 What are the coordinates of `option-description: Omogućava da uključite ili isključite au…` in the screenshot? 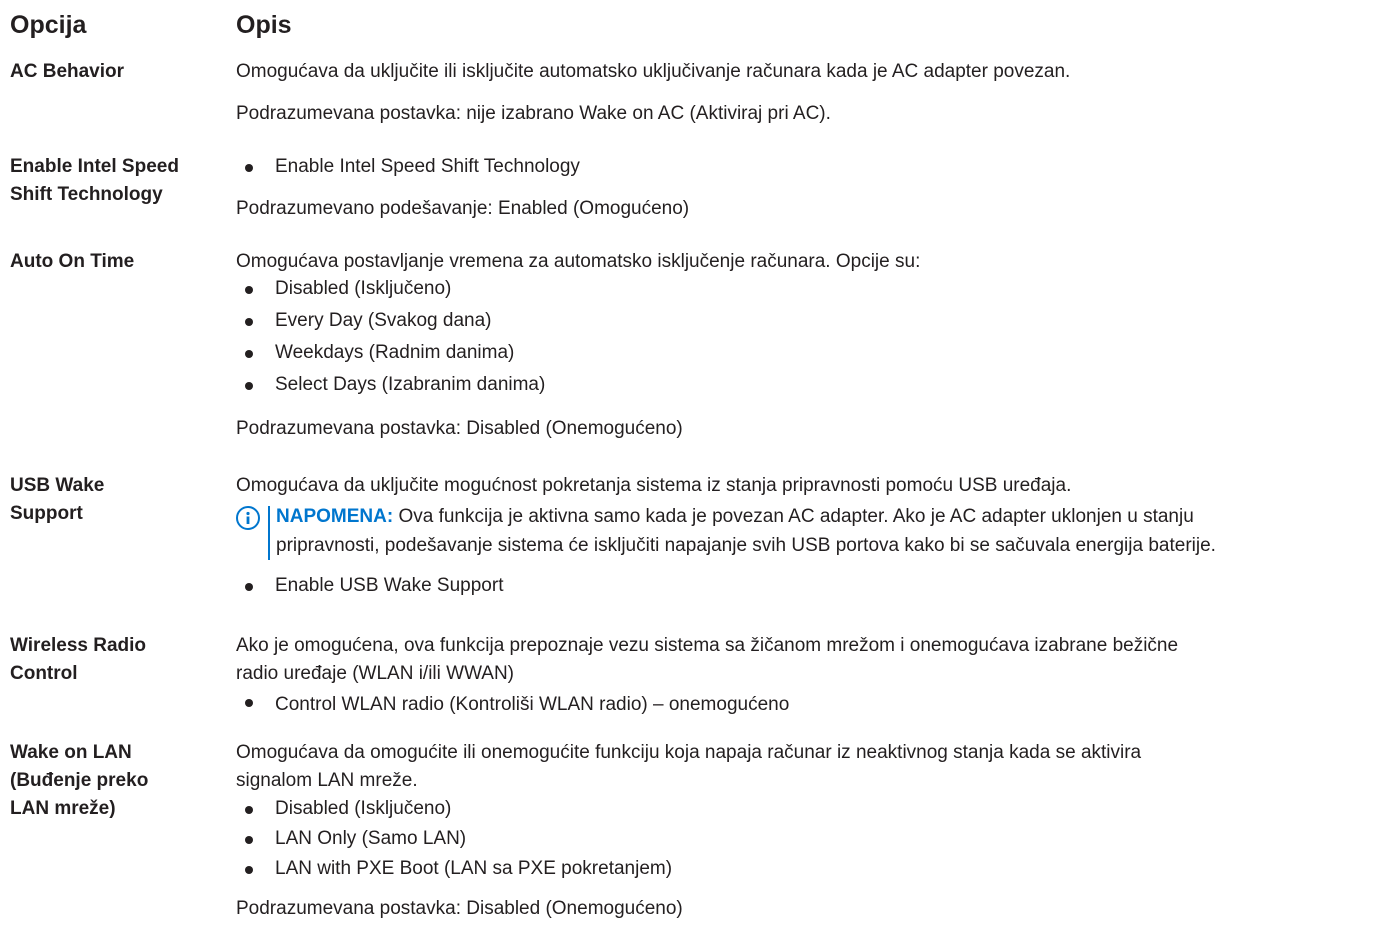 It's located at (816, 93).